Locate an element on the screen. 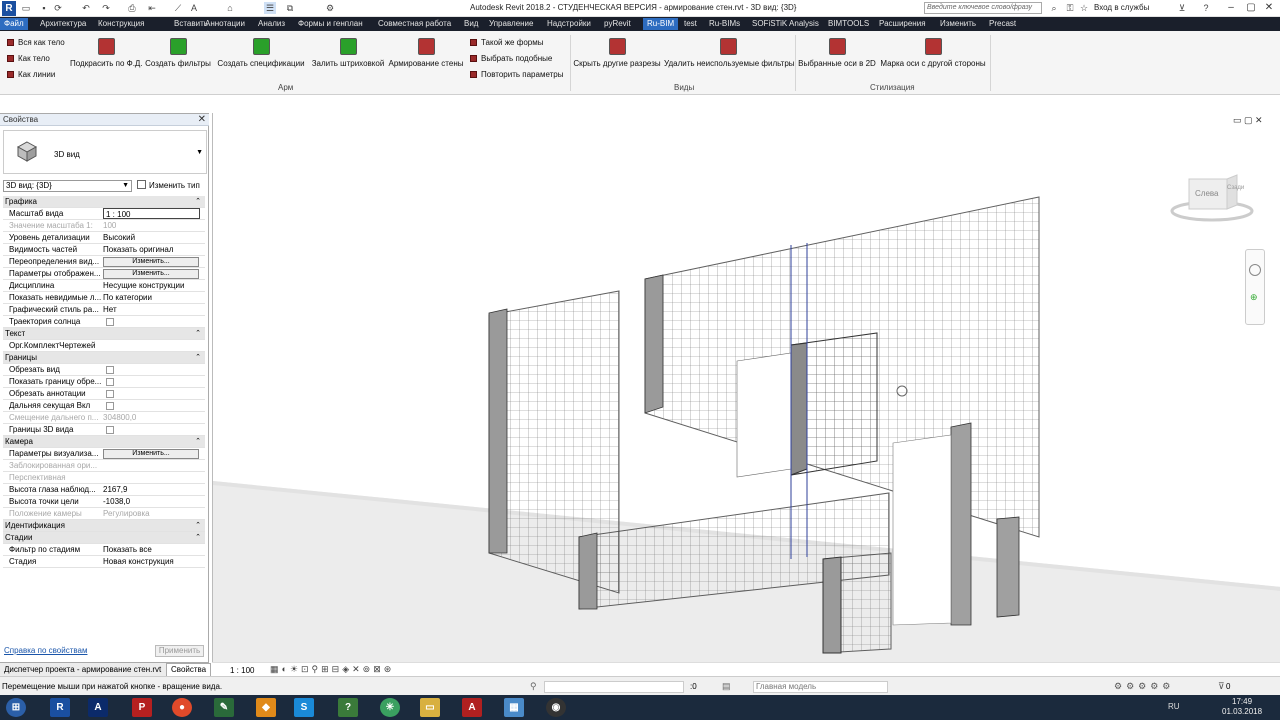 This screenshot has height=720, width=1280. properties-help-link: Справка по свойствам is located at coordinates (45, 650).